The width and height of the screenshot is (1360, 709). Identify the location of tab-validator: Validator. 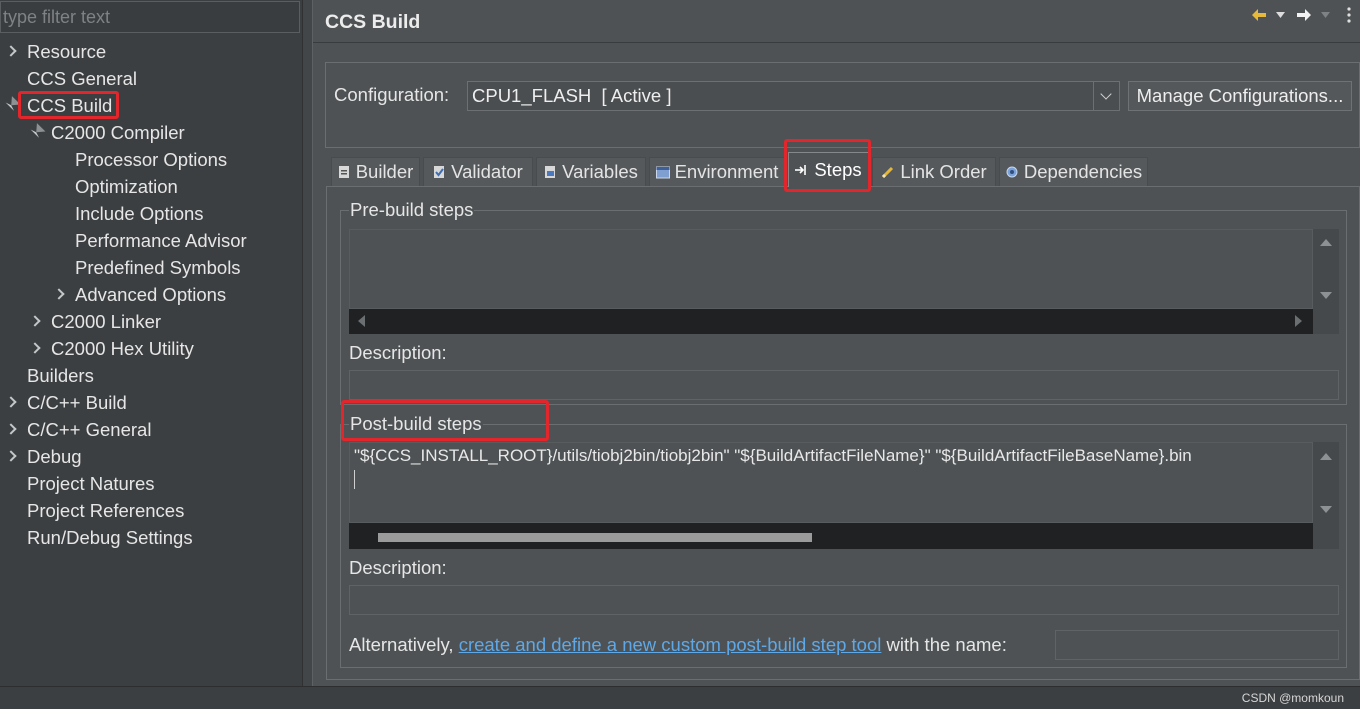
(478, 171).